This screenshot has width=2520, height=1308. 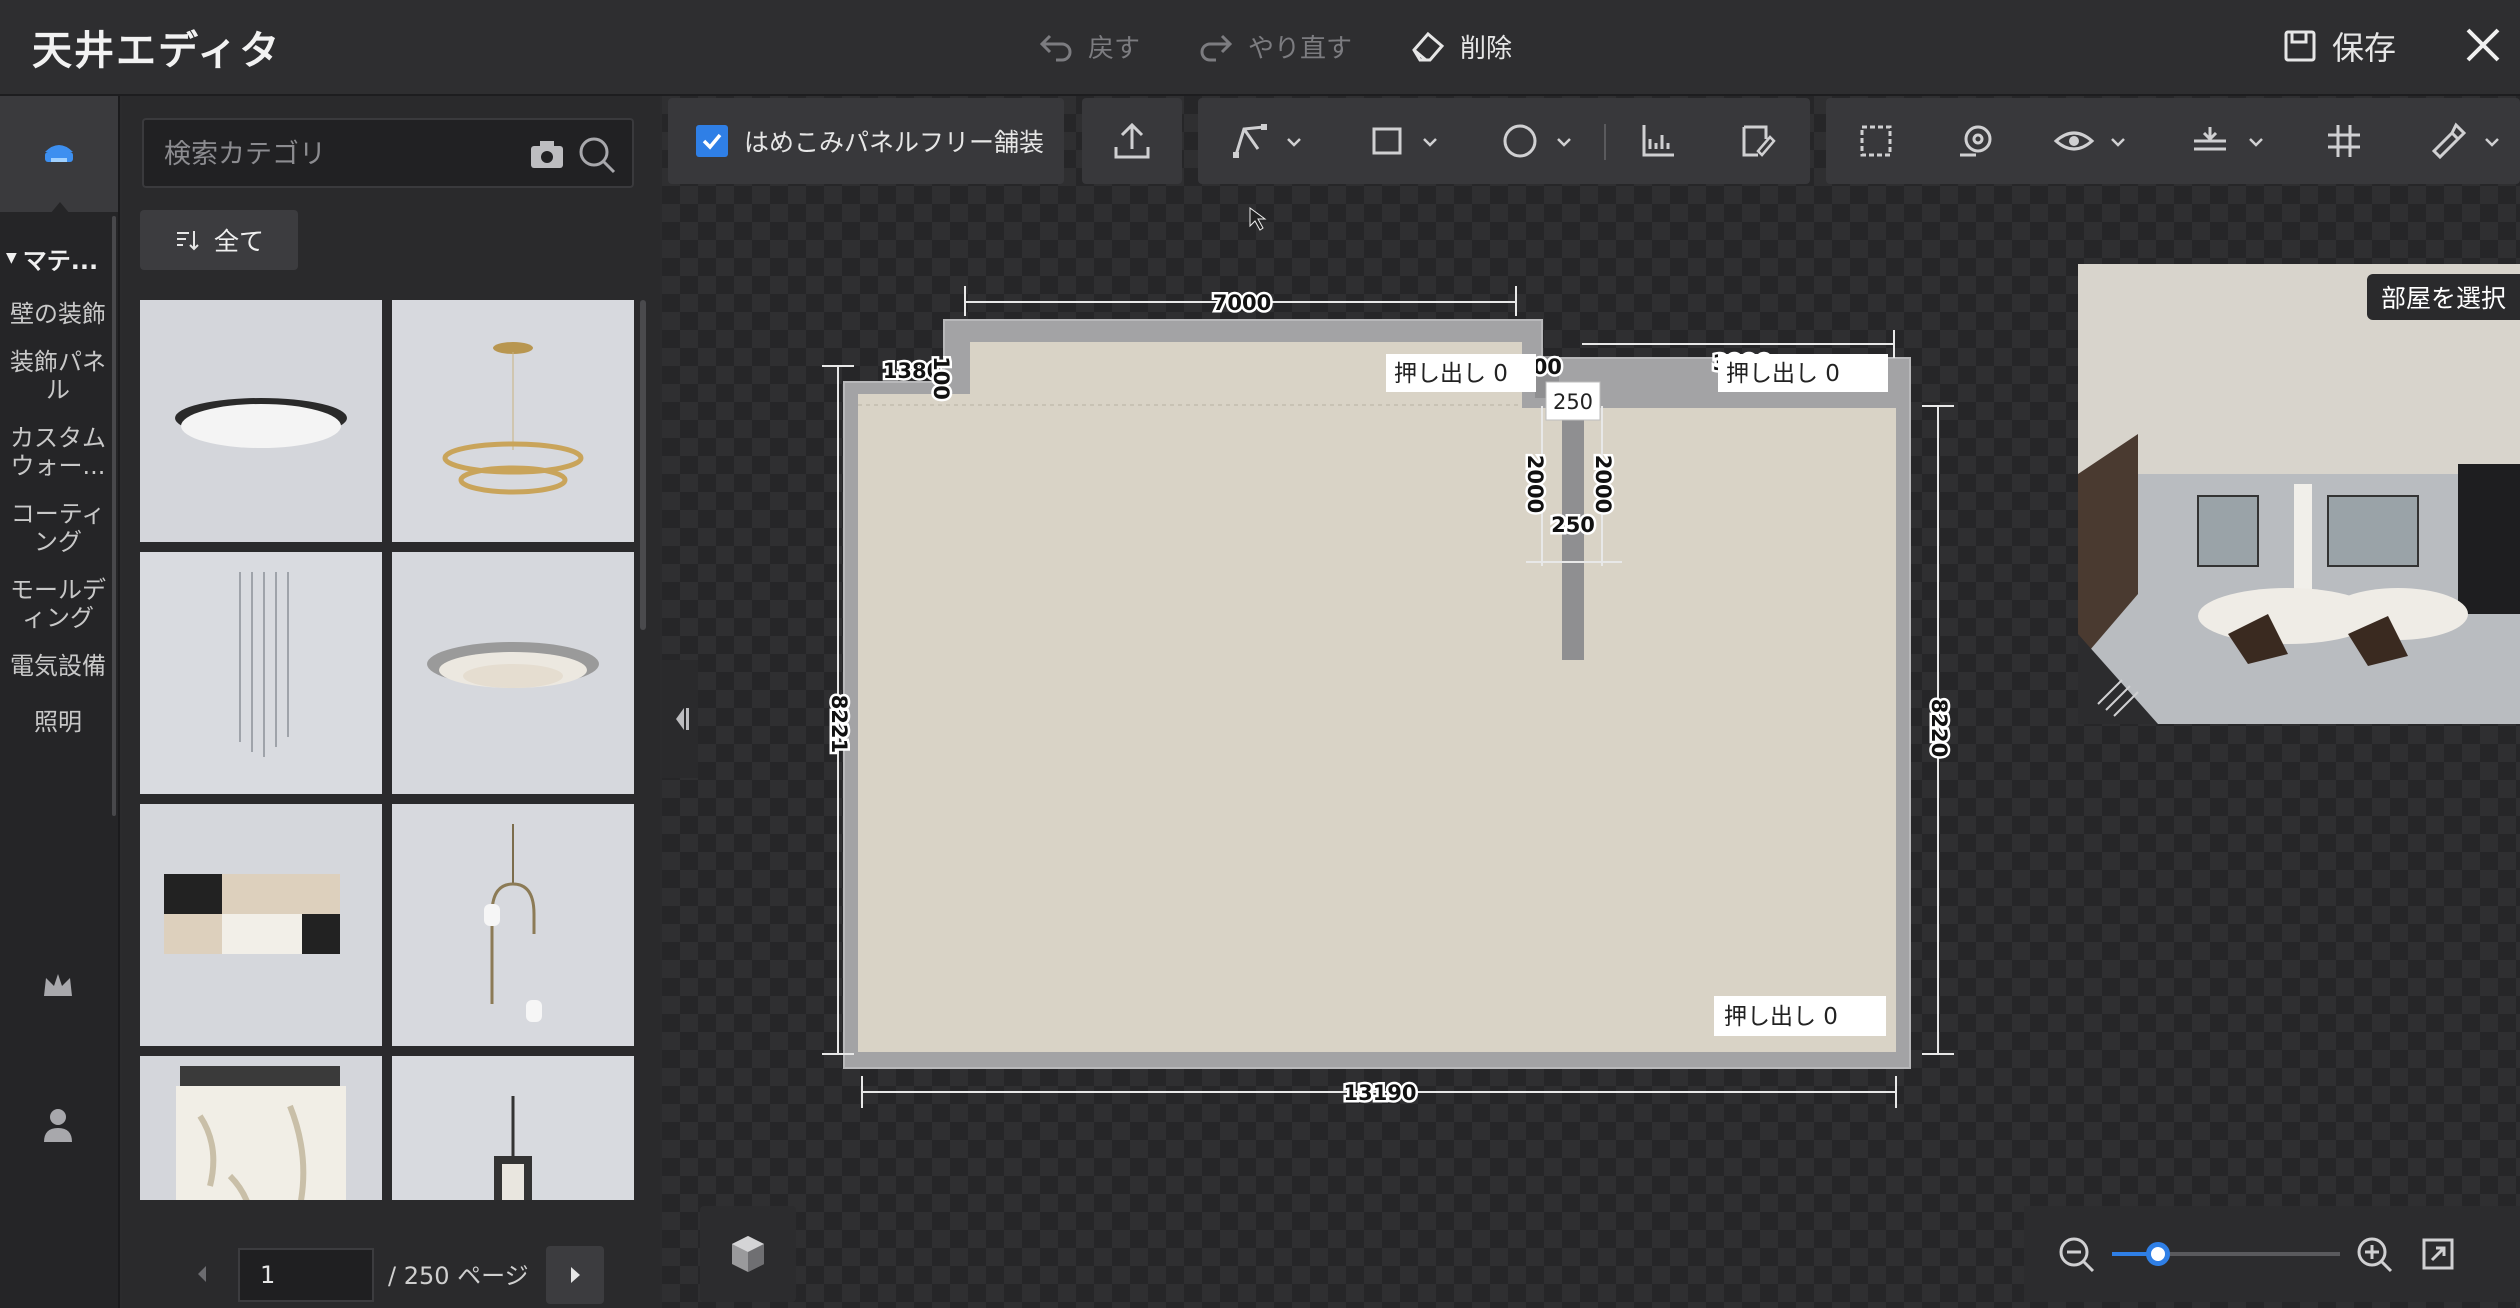 I want to click on catalog-grid, so click(x=393, y=750).